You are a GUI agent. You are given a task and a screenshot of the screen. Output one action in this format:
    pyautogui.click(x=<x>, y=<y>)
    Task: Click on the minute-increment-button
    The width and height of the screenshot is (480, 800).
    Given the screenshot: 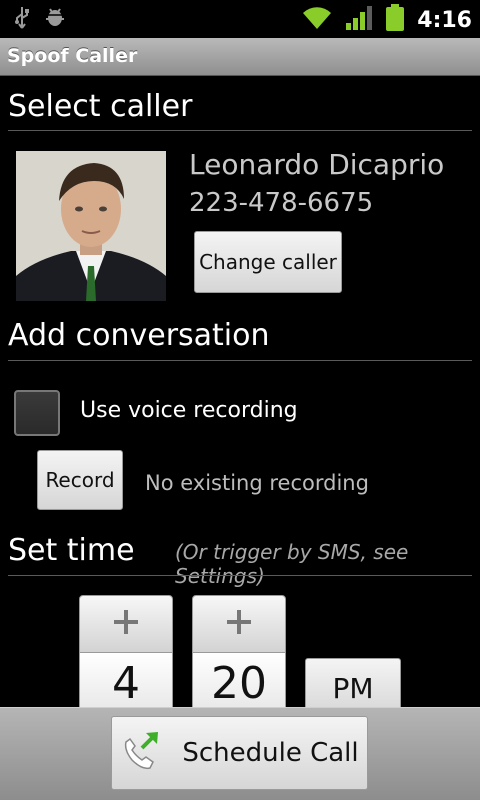 What is the action you would take?
    pyautogui.click(x=239, y=624)
    